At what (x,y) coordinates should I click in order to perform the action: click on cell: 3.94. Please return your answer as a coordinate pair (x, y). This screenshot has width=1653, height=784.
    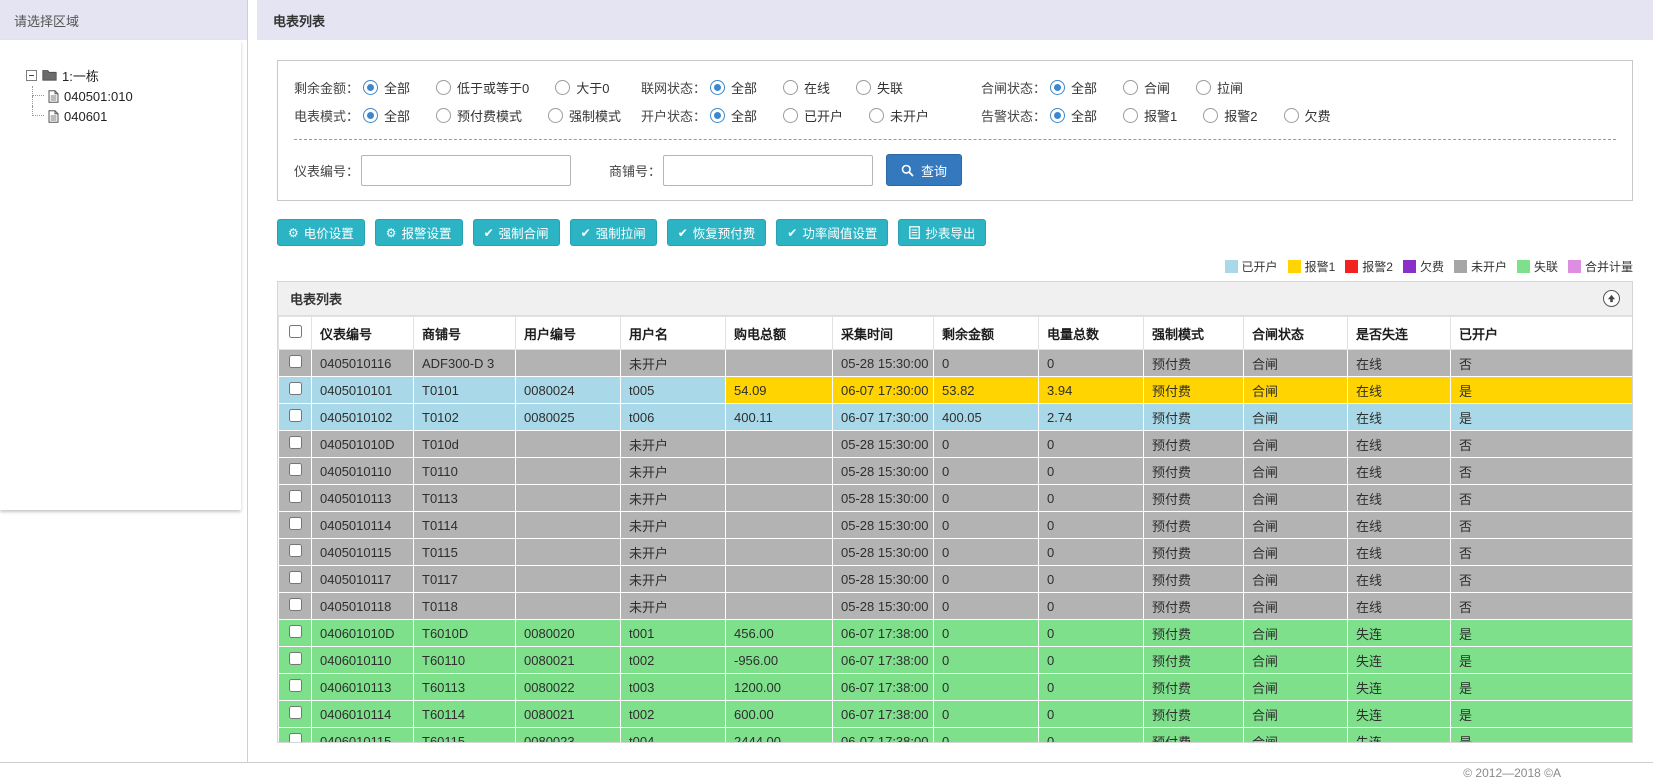
    Looking at the image, I should click on (1091, 390).